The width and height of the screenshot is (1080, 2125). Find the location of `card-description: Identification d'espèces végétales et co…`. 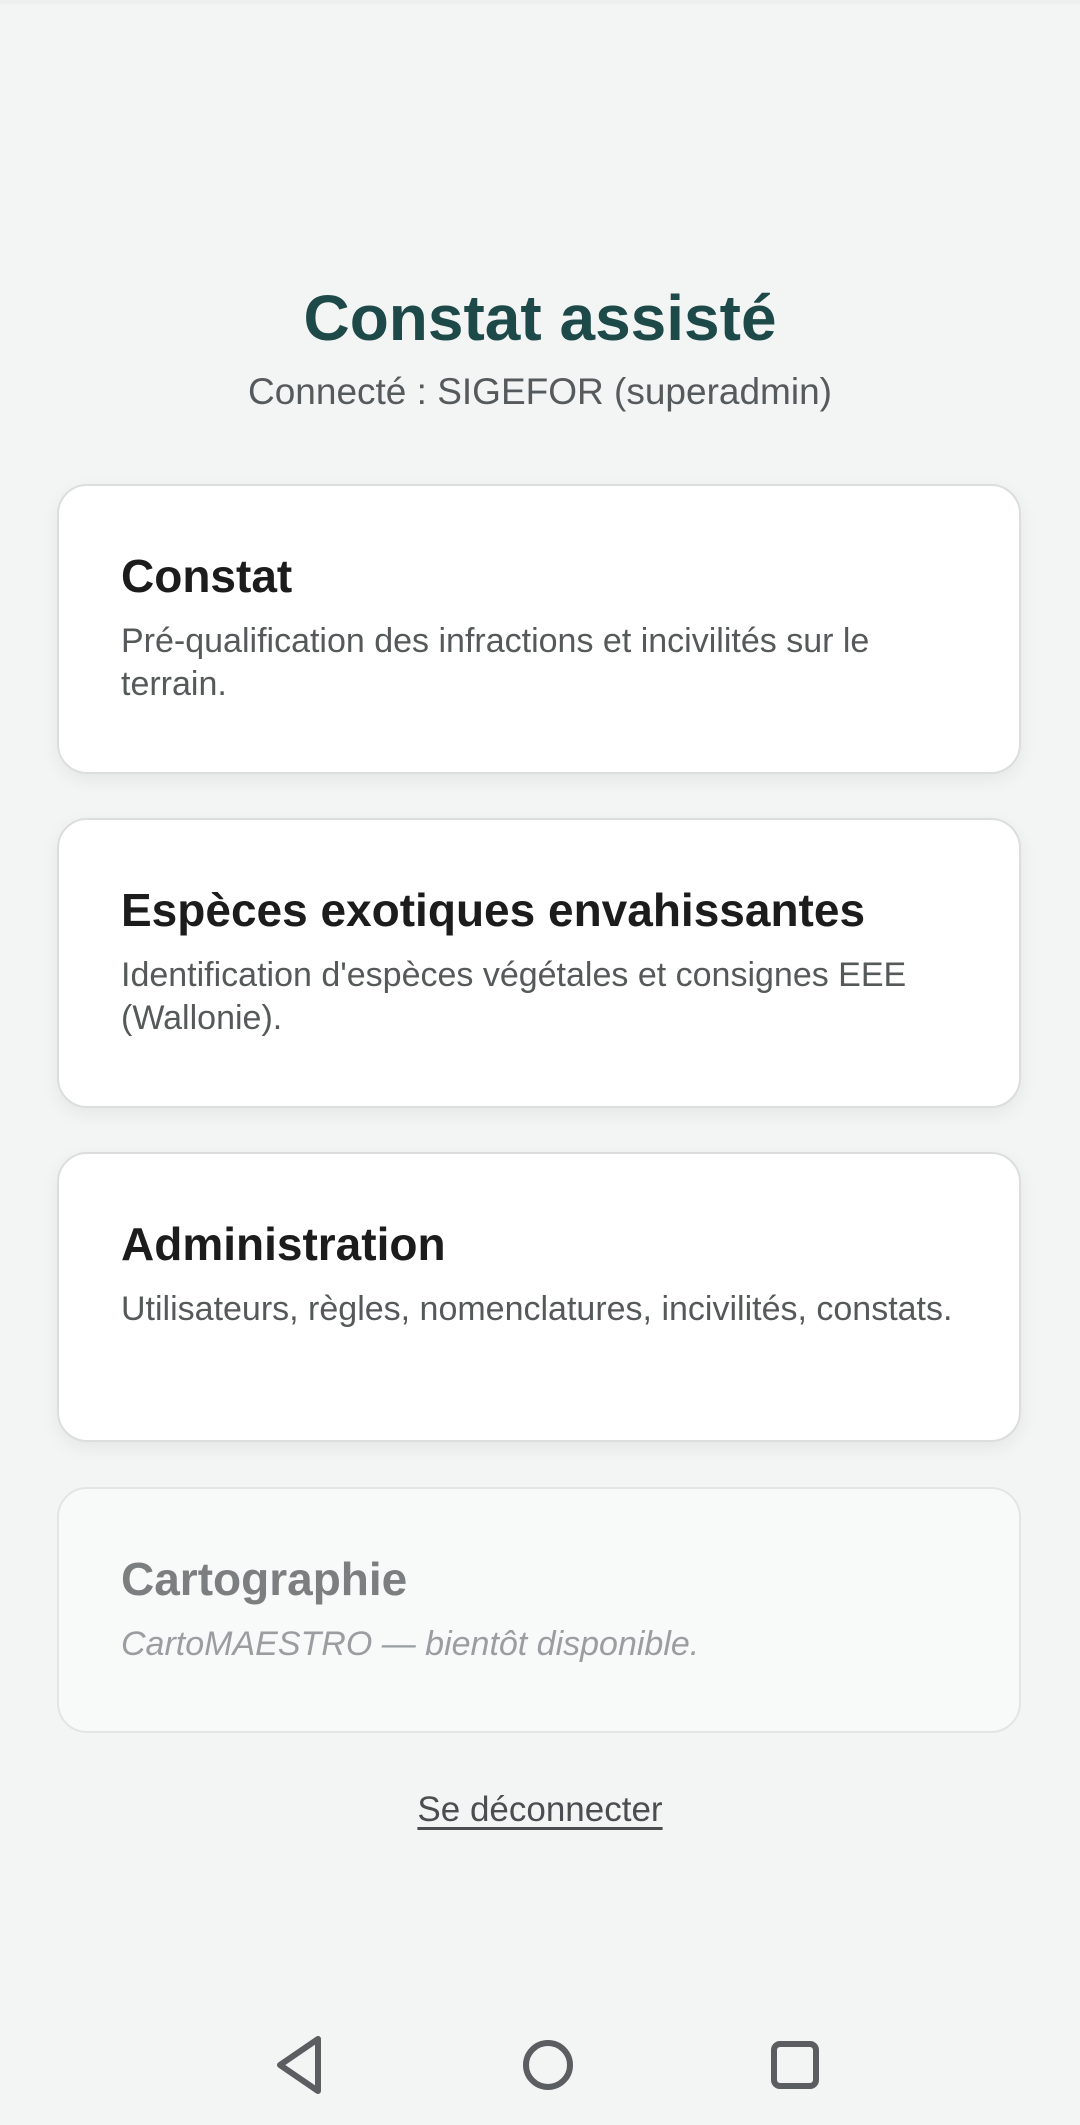

card-description: Identification d'espèces végétales et co… is located at coordinates (514, 996).